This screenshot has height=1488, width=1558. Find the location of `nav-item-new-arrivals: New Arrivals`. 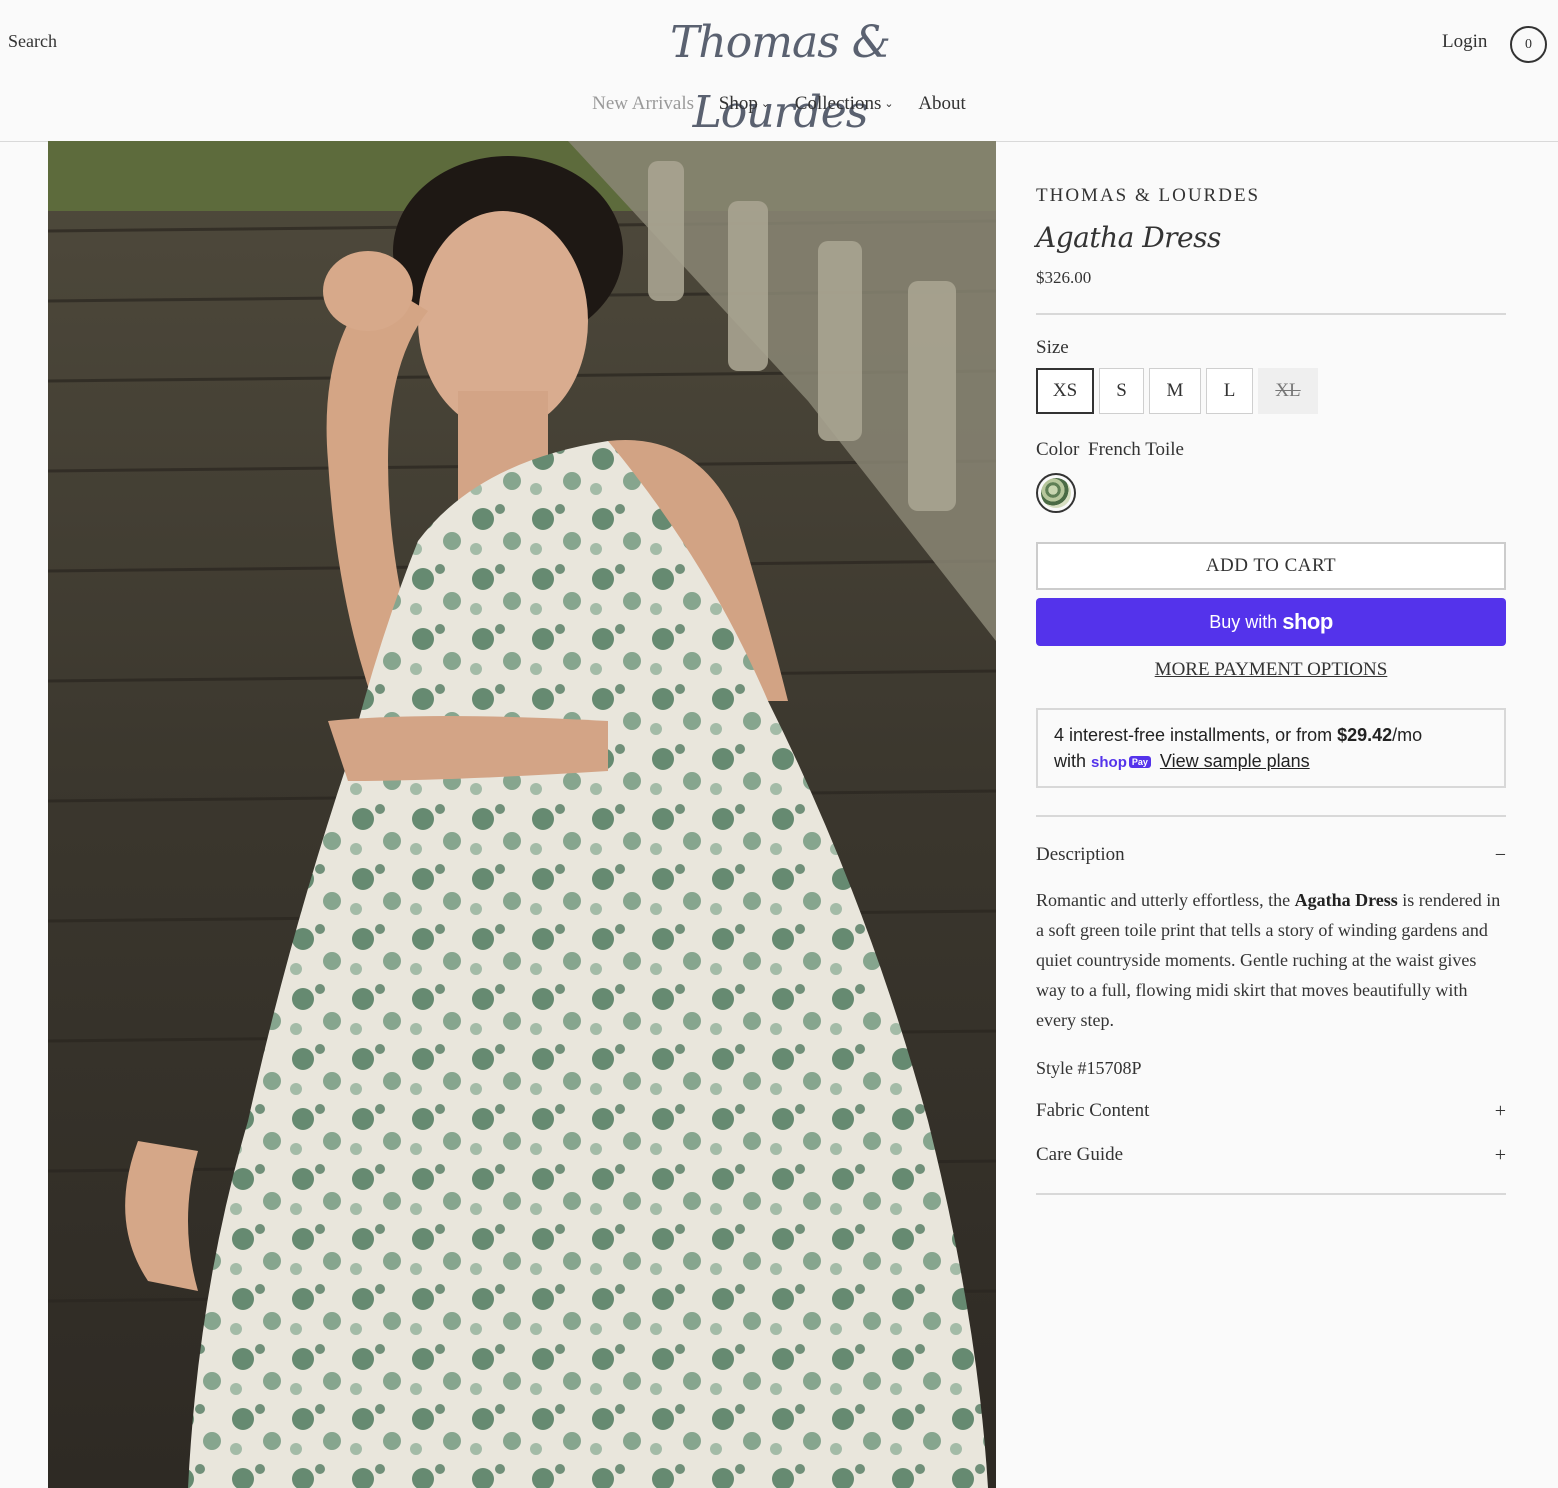

nav-item-new-arrivals: New Arrivals is located at coordinates (643, 104).